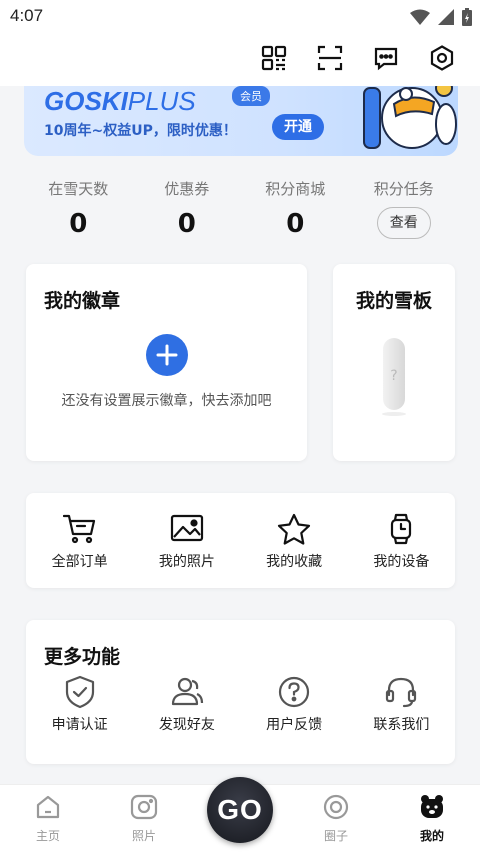  What do you see at coordinates (144, 807) in the screenshot?
I see `camera-icon` at bounding box center [144, 807].